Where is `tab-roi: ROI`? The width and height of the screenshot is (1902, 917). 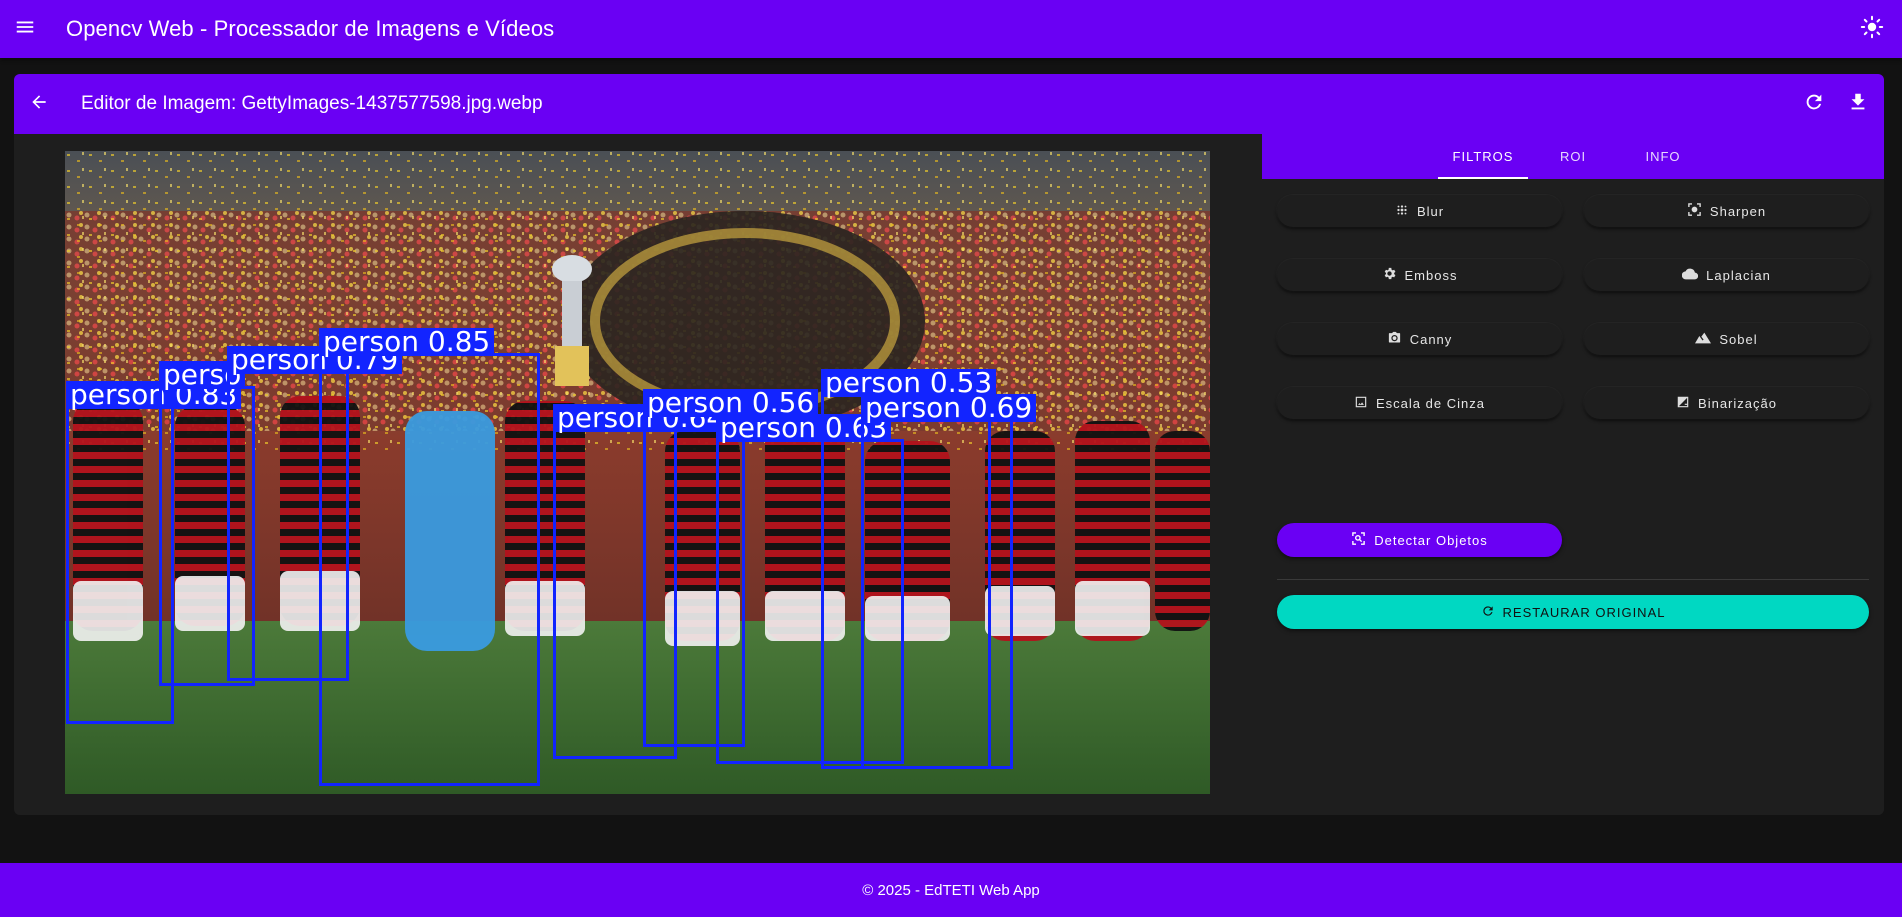 tab-roi: ROI is located at coordinates (1573, 156).